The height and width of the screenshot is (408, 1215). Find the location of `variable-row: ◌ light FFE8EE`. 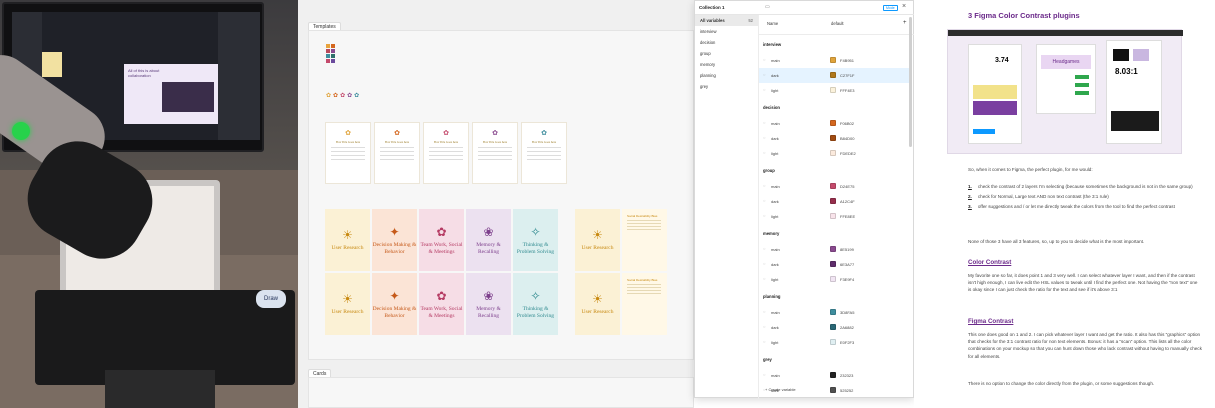

variable-row: ◌ light FFE8EE is located at coordinates (834, 216).